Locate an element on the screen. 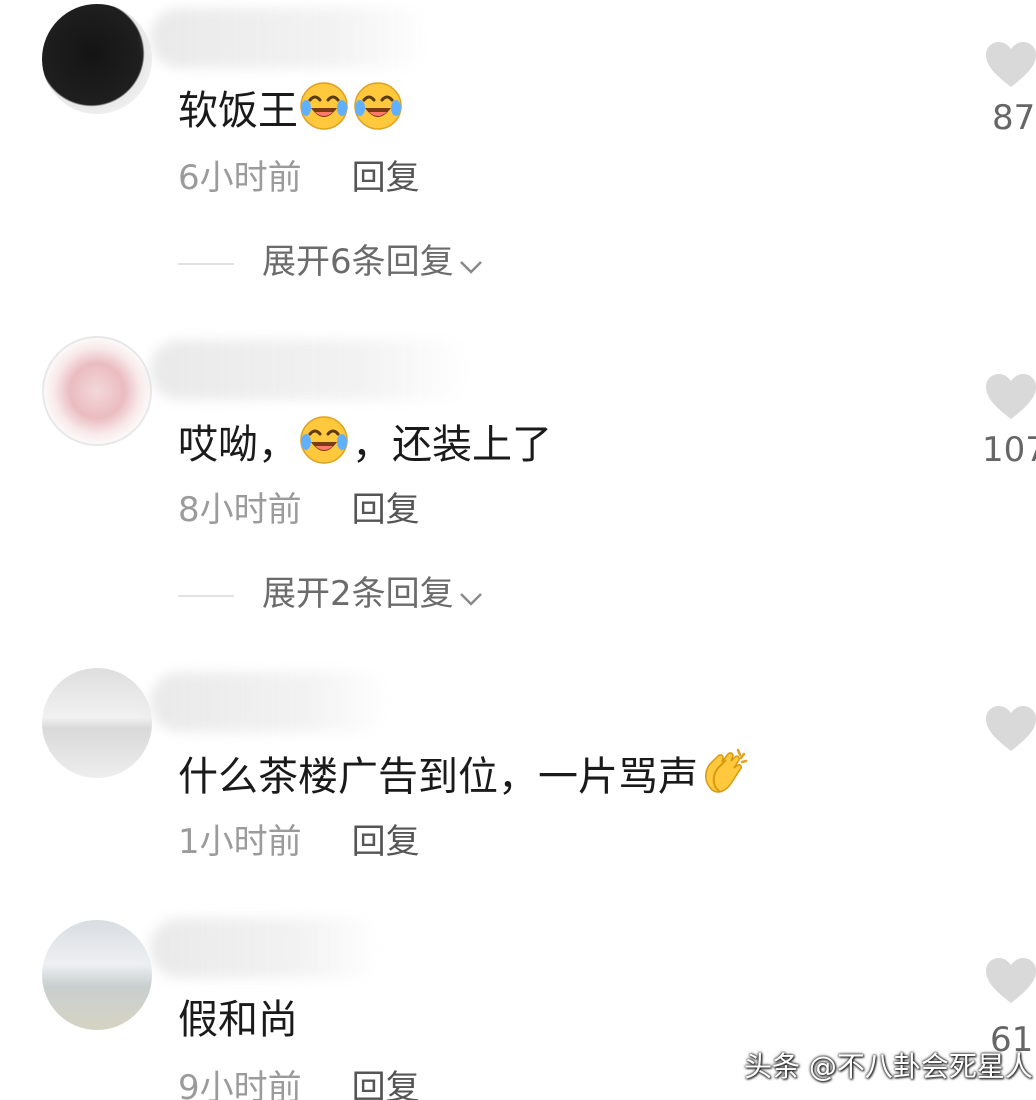 Image resolution: width=1036 pixels, height=1100 pixels. expand-replies-button: 展开2条回复 is located at coordinates (331, 594).